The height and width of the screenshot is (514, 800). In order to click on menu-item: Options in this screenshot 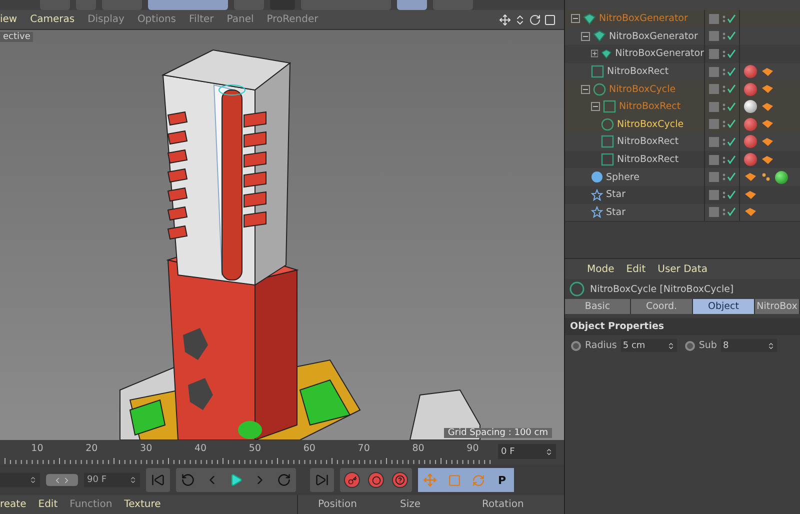, I will do `click(156, 19)`.